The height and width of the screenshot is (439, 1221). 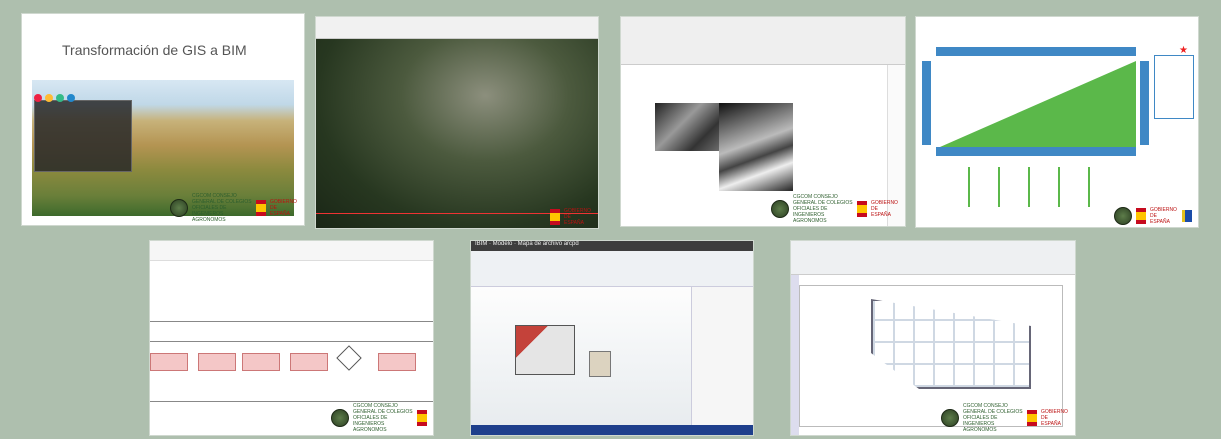 I want to click on revit-ribbon, so click(x=612, y=269).